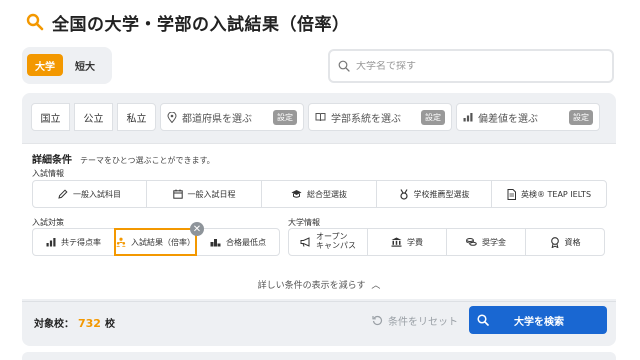  What do you see at coordinates (304, 222) in the screenshot?
I see `univ-info-label: 大学情報` at bounding box center [304, 222].